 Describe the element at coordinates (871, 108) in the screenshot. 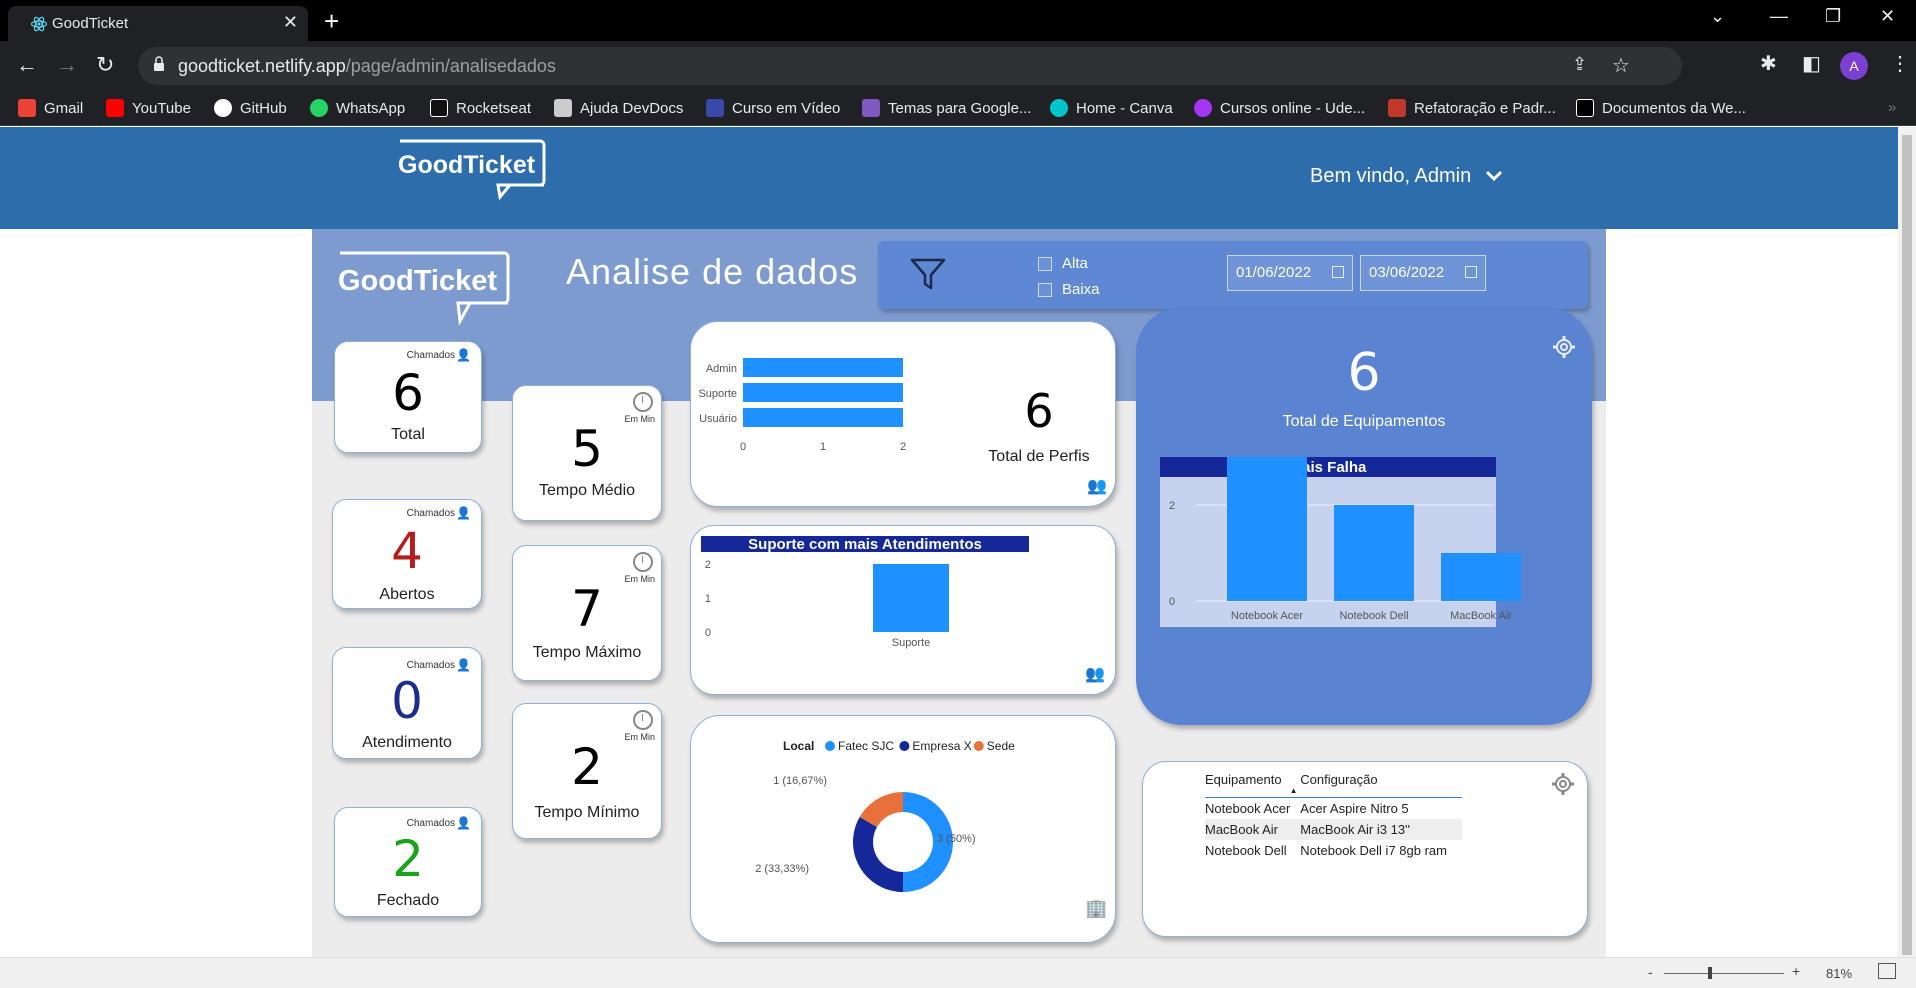

I see `temas-icon` at that location.